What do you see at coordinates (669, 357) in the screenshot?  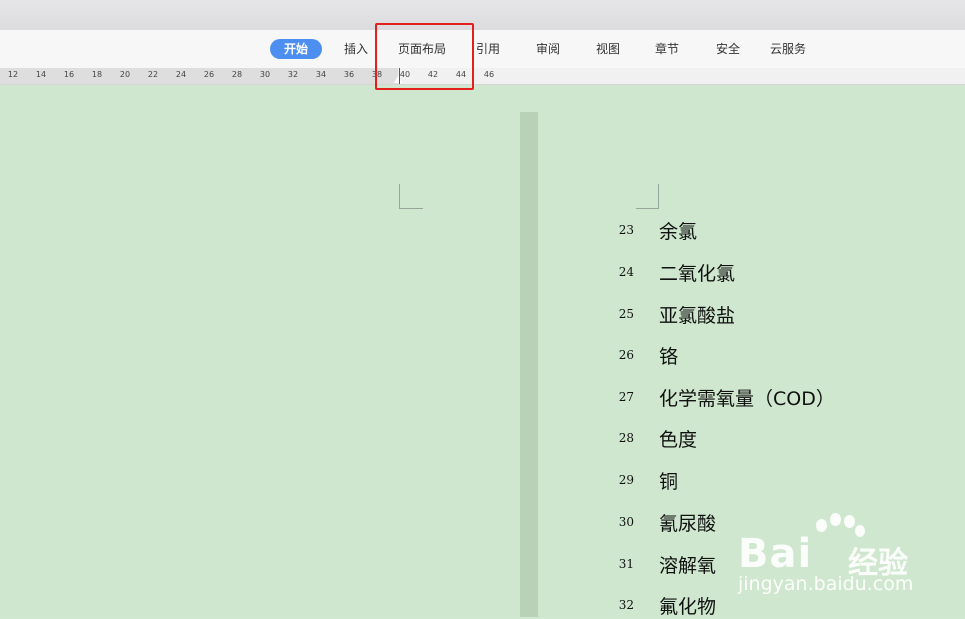 I see `item-name: 铬` at bounding box center [669, 357].